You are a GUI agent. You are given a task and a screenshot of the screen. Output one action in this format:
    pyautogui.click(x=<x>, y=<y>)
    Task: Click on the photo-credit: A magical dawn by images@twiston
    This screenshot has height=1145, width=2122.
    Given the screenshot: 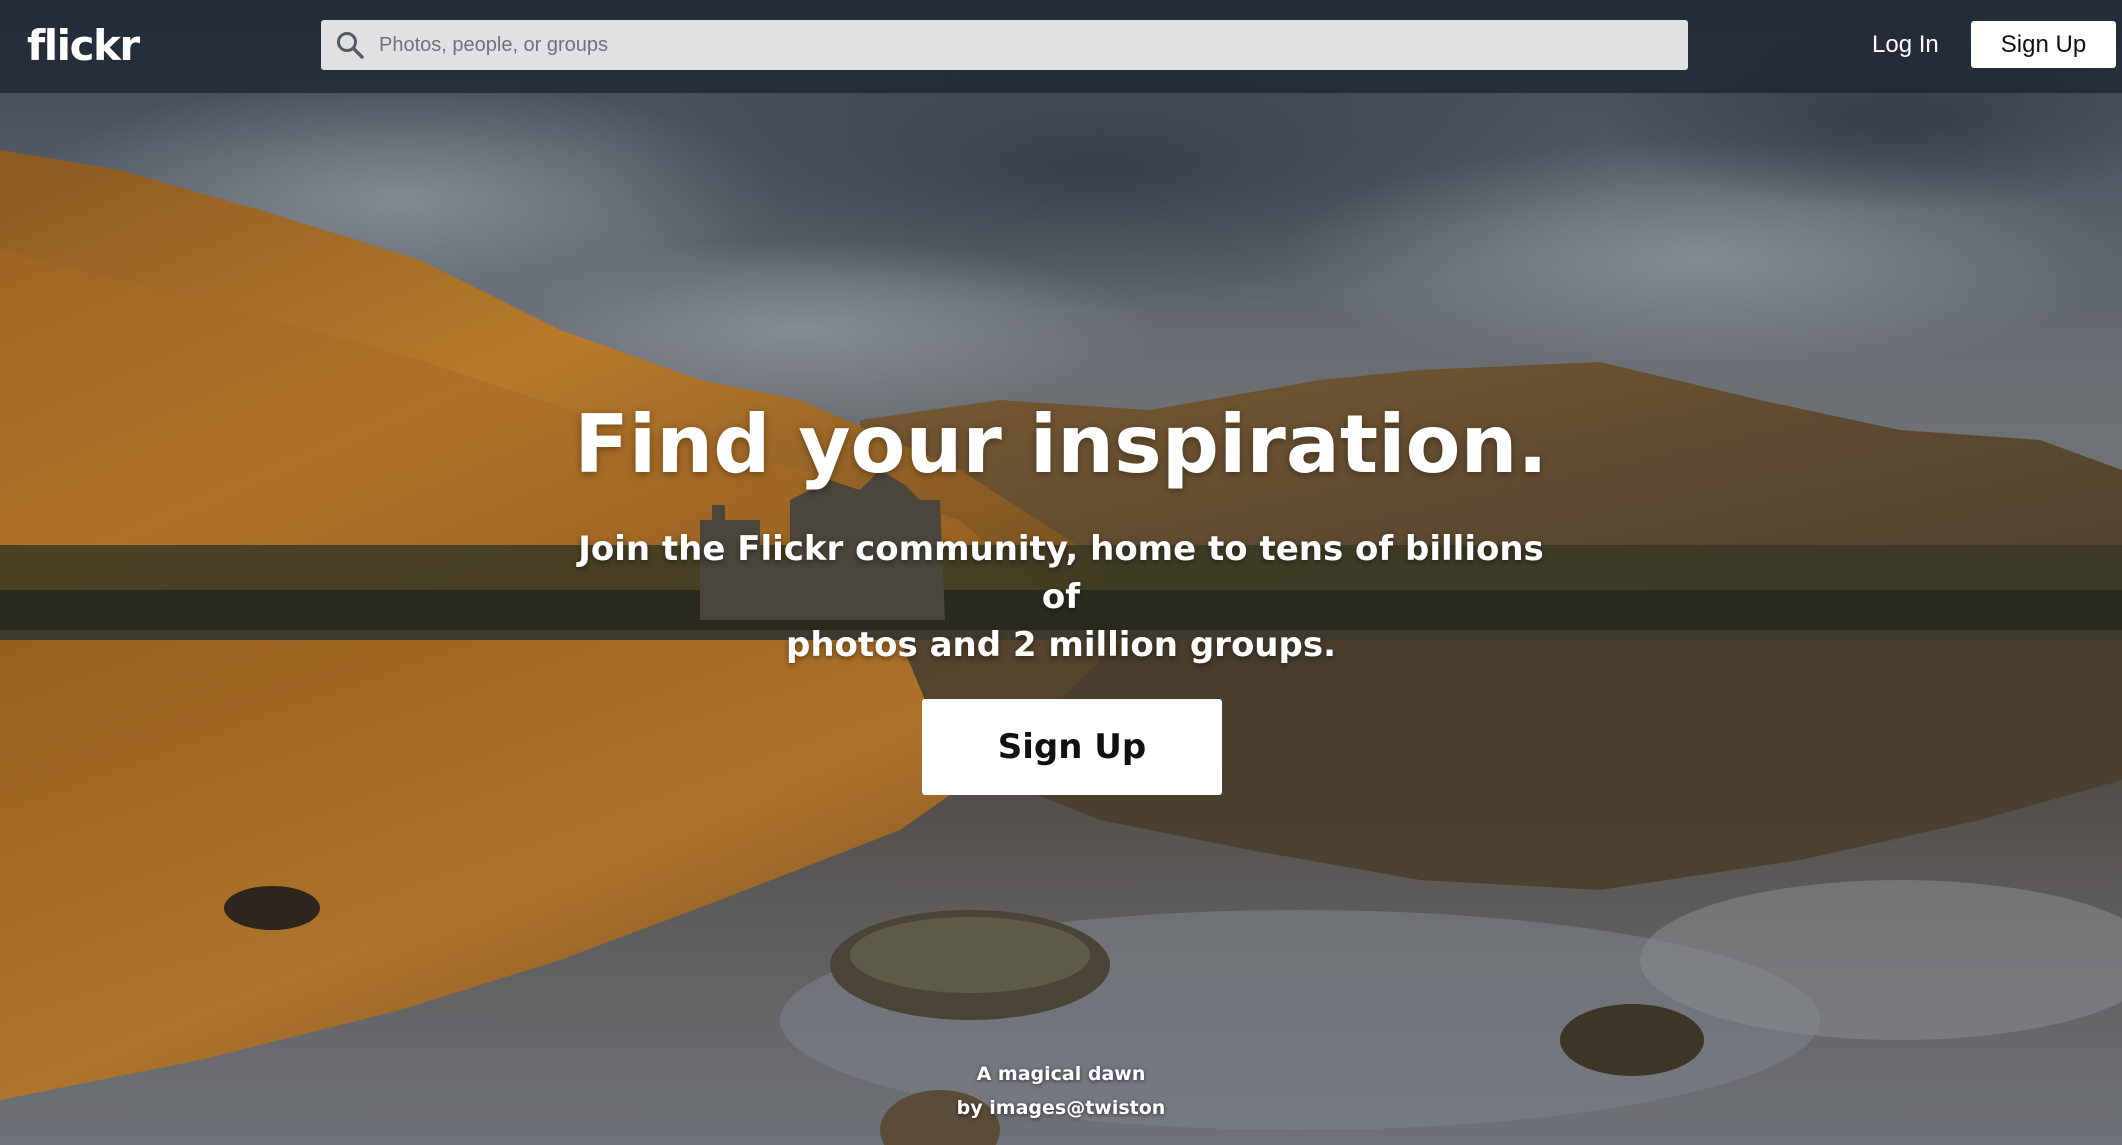 What is the action you would take?
    pyautogui.click(x=1061, y=1091)
    